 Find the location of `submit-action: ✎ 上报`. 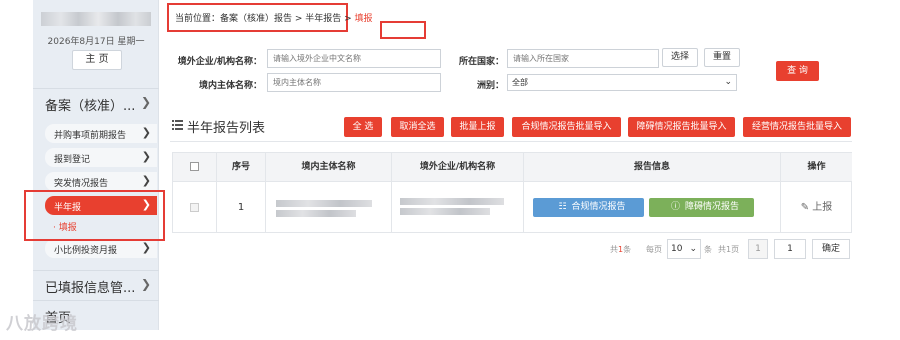

submit-action: ✎ 上报 is located at coordinates (817, 207).